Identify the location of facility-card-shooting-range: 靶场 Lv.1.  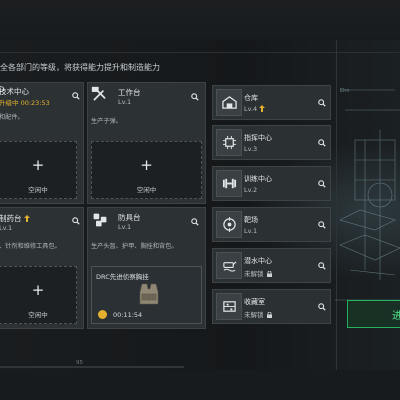
(271, 224).